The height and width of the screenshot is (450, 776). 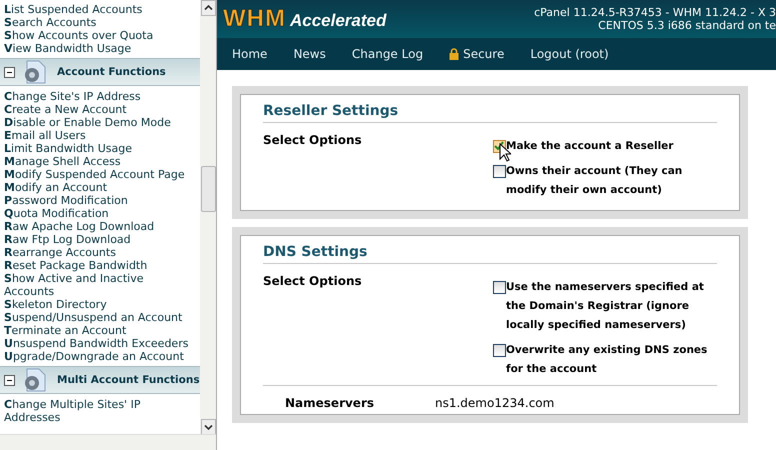 I want to click on sidebar-group-header: Account Functions, so click(x=100, y=72).